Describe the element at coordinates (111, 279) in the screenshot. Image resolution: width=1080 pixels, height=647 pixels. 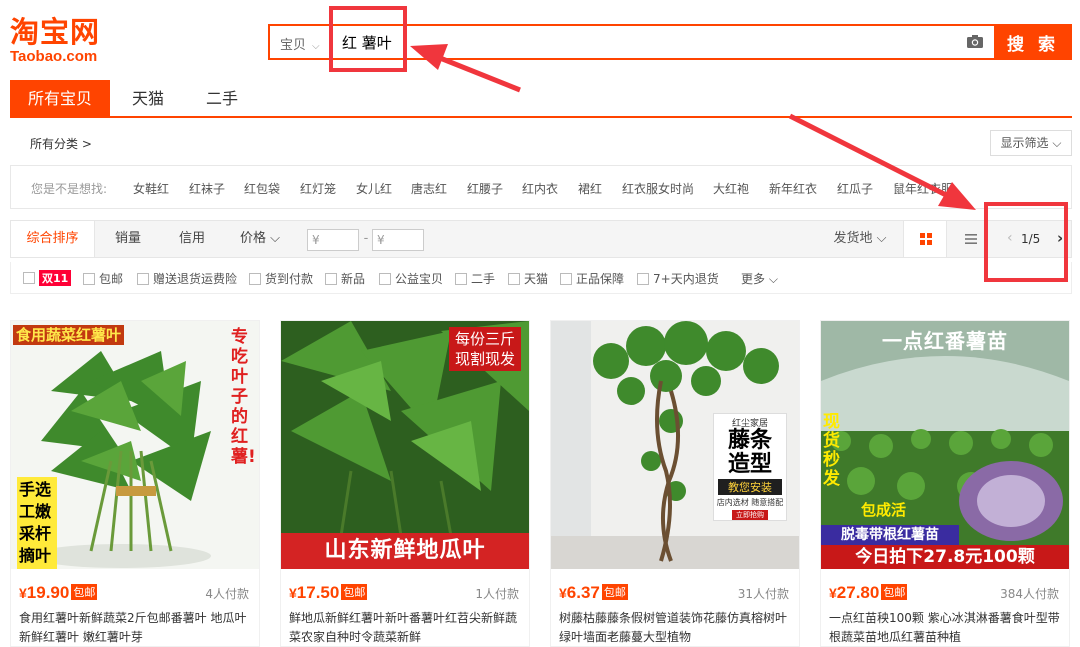
I see `filter-label: 包邮` at that location.